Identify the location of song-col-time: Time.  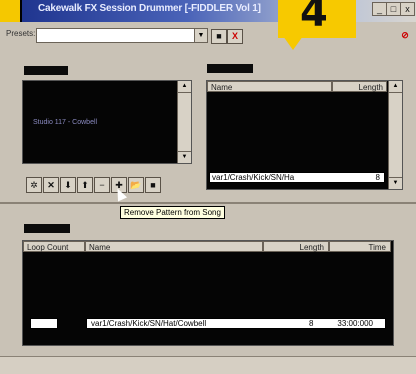
(360, 246).